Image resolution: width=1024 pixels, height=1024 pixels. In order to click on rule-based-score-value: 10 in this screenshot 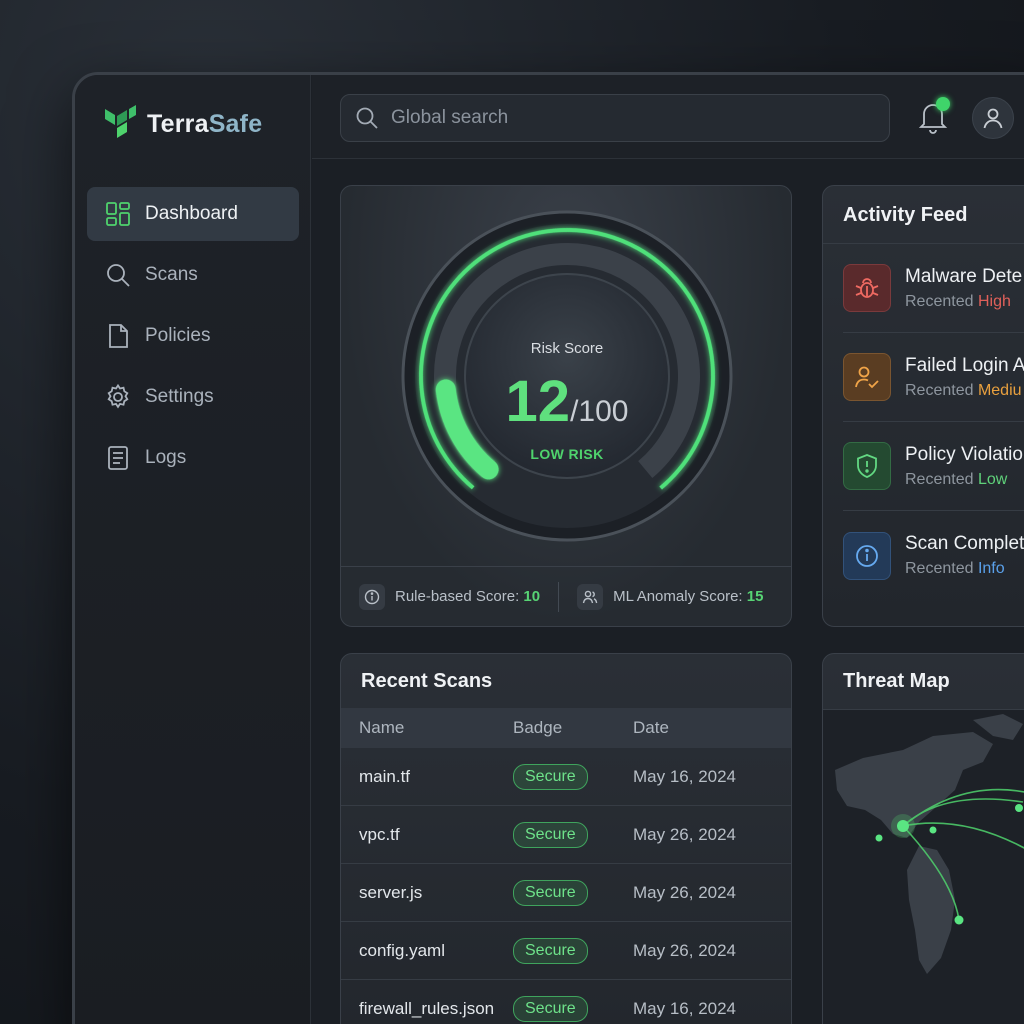, I will do `click(532, 596)`.